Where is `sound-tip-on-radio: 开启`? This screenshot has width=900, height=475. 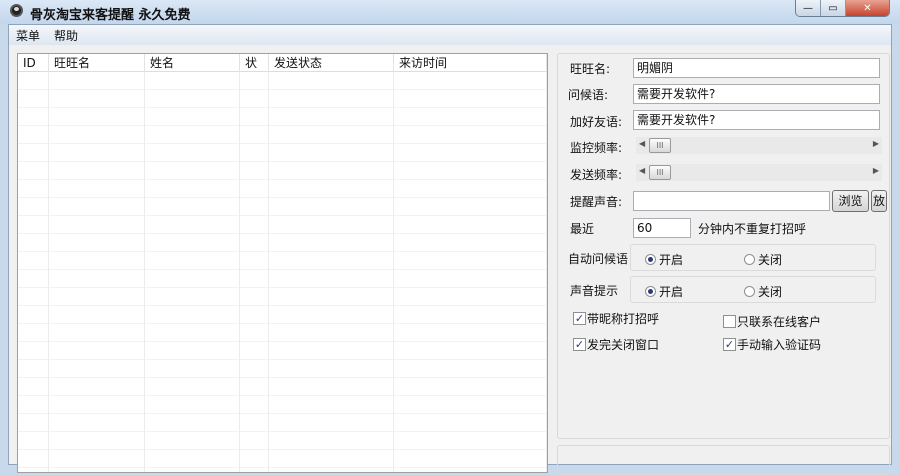
sound-tip-on-radio: 开启 is located at coordinates (664, 291).